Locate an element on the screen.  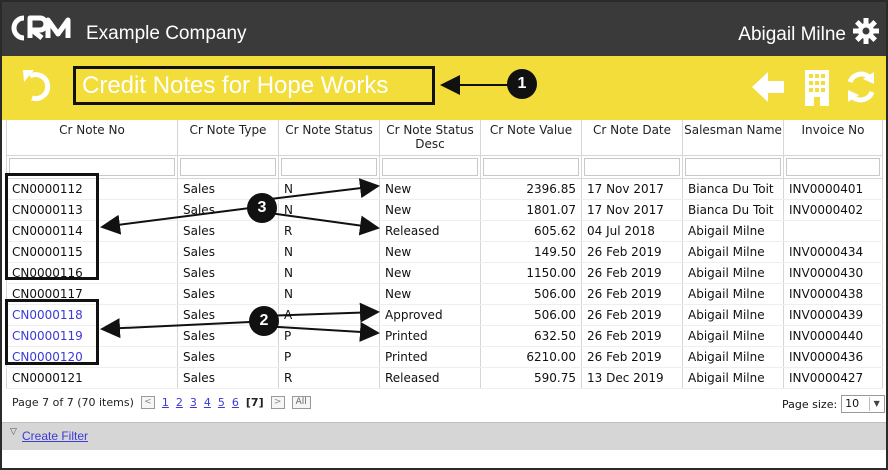
user-name: Abigail Milne is located at coordinates (792, 35).